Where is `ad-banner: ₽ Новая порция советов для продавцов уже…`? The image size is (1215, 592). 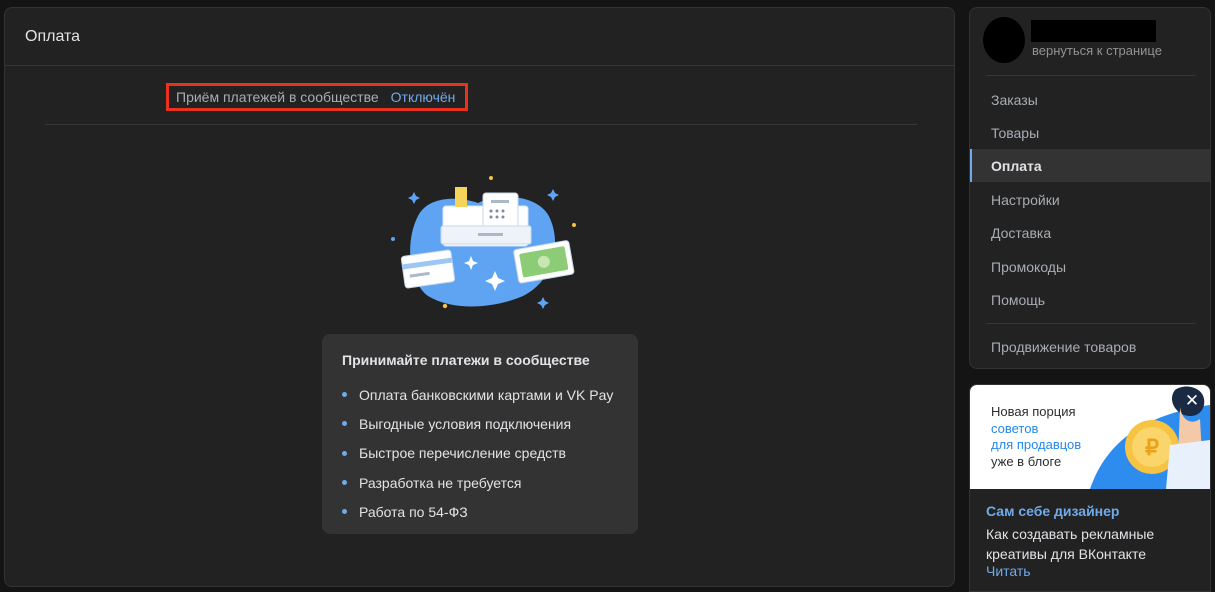 ad-banner: ₽ Новая порция советов для продавцов уже… is located at coordinates (1090, 437).